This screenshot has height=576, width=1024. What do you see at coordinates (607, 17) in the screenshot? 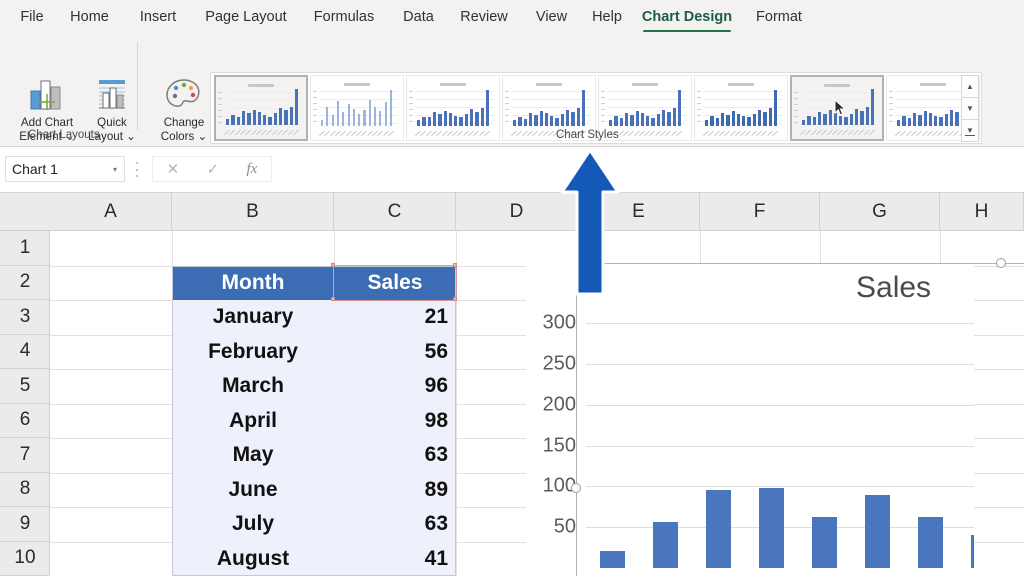
I see `ribbon-tab-help: Help` at bounding box center [607, 17].